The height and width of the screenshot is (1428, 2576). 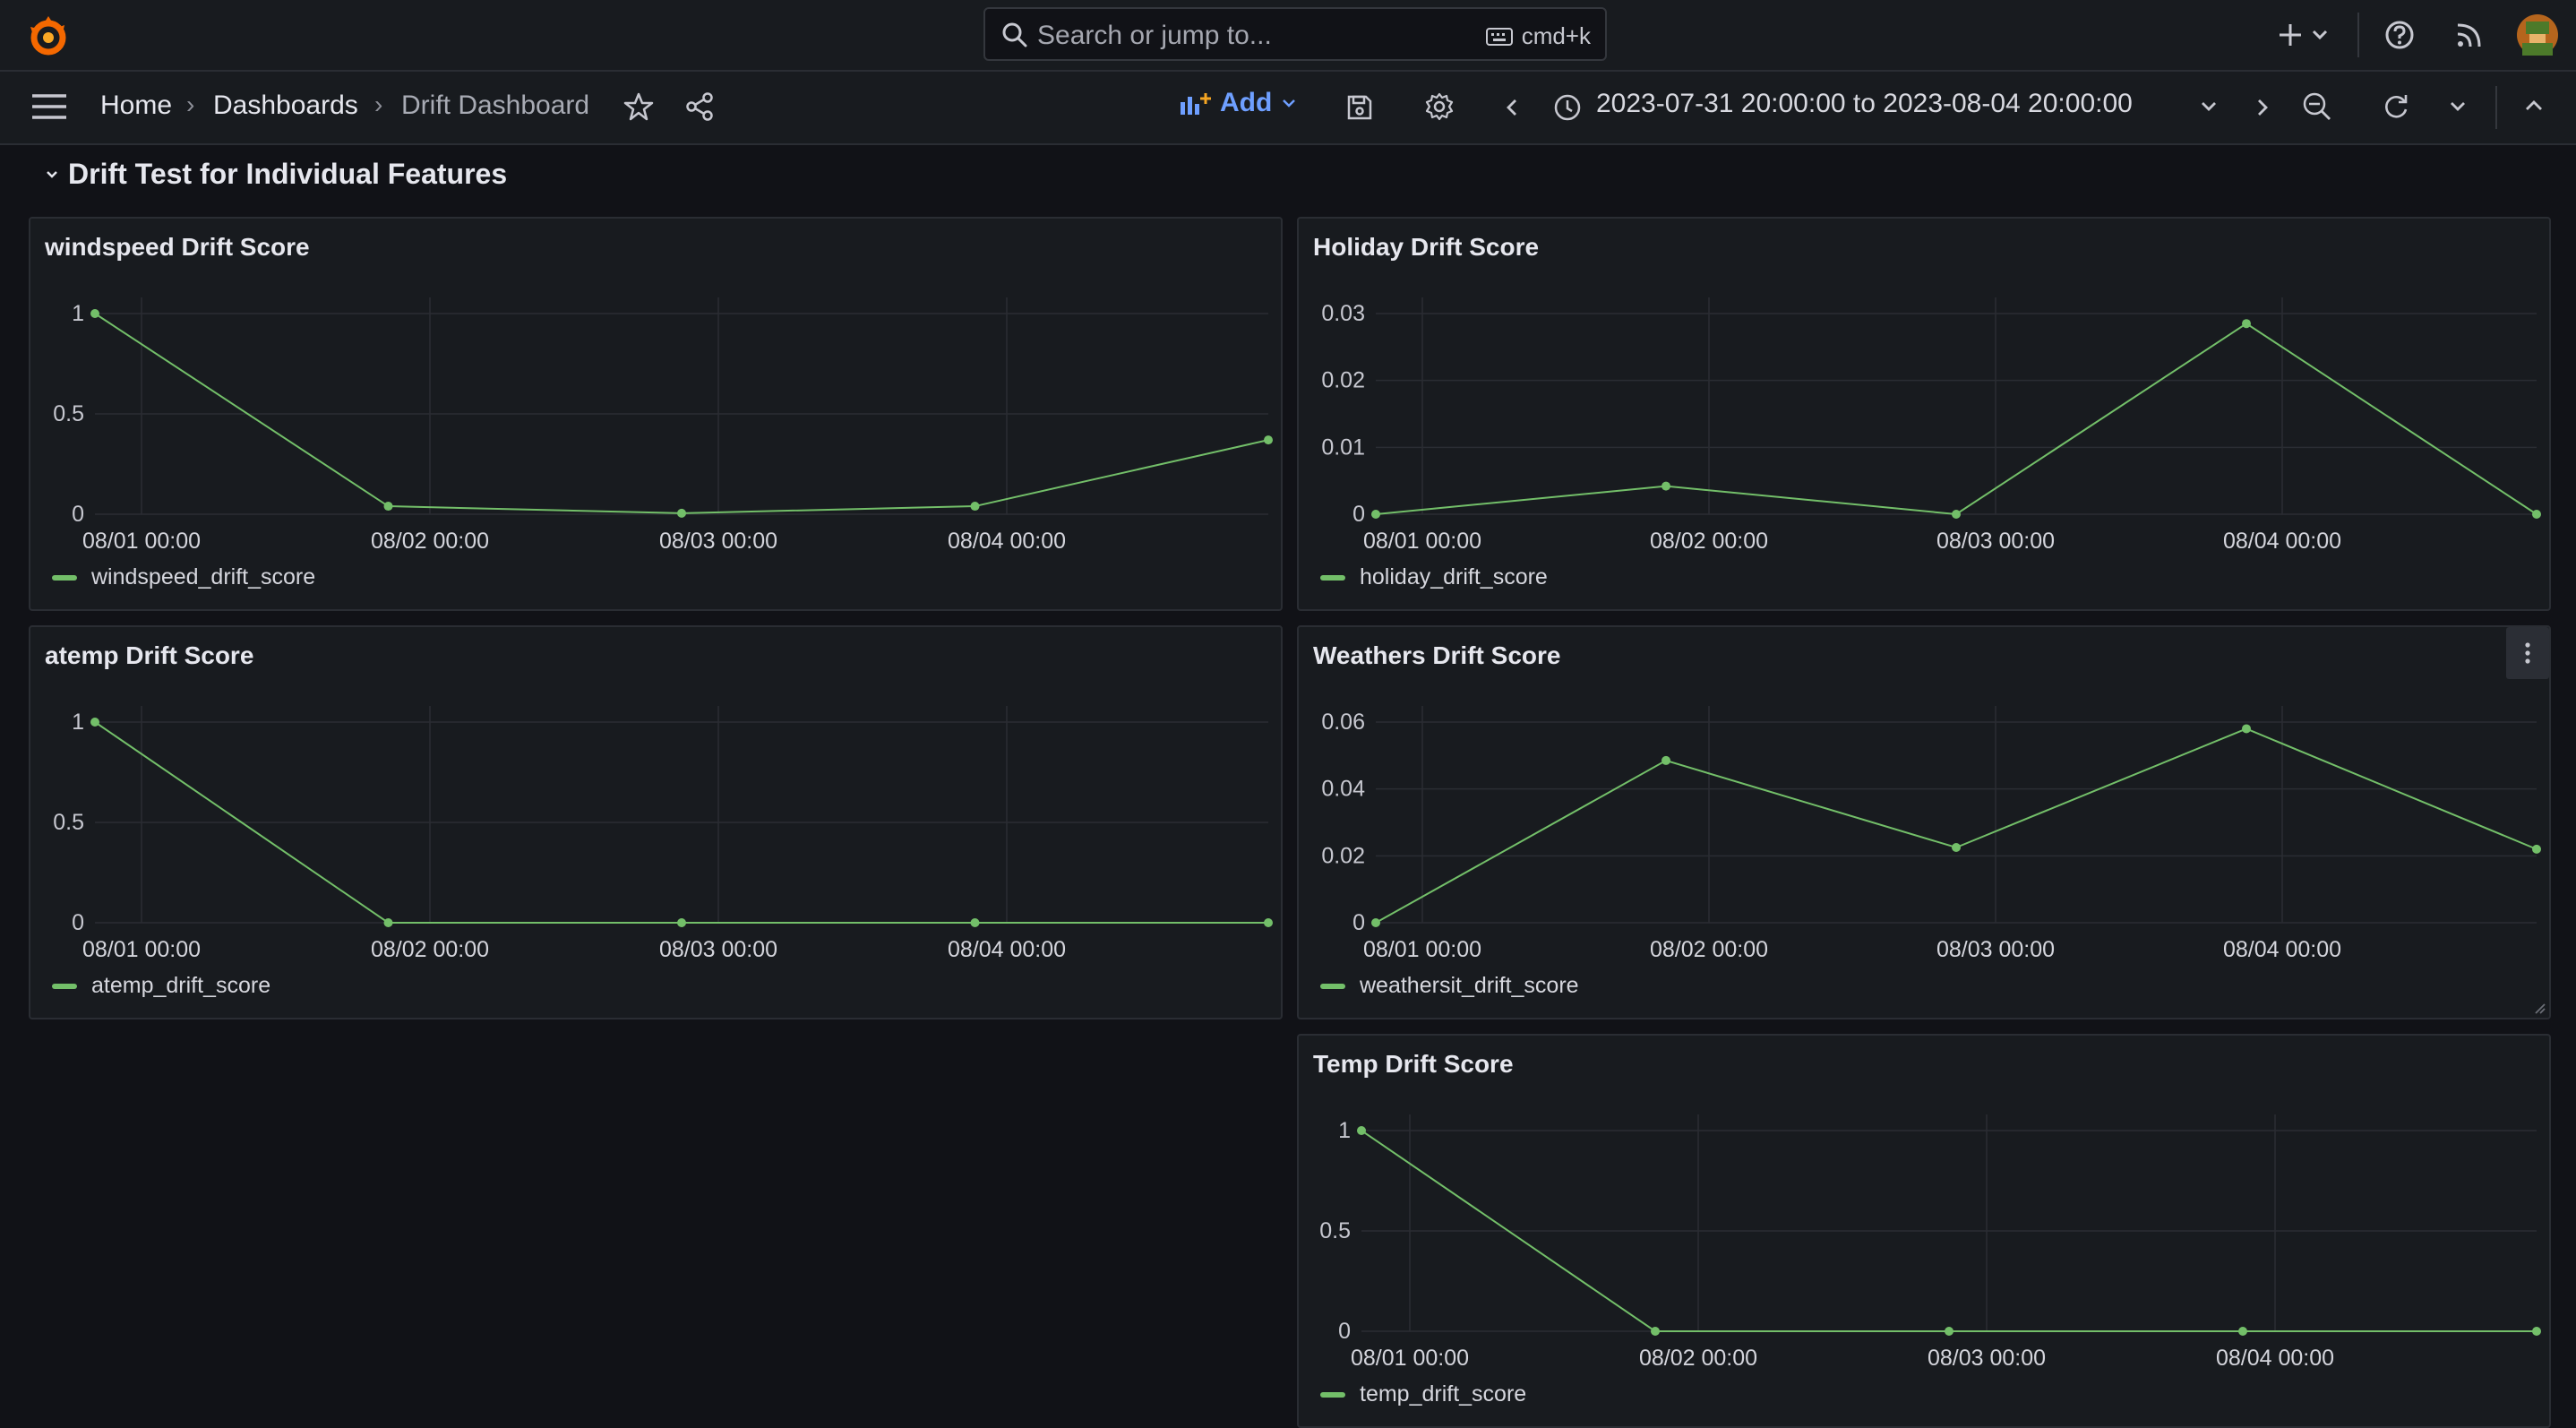 I want to click on keyboard-shortcut: cmd+k, so click(x=1538, y=36).